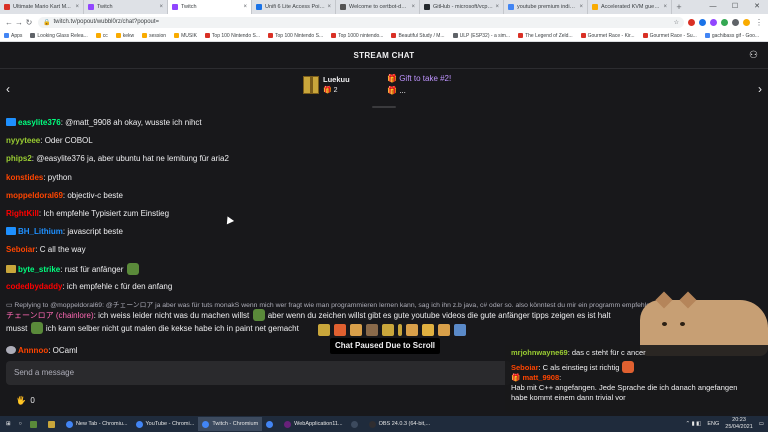  What do you see at coordinates (757, 7) in the screenshot?
I see `close-window-button: ✕` at bounding box center [757, 7].